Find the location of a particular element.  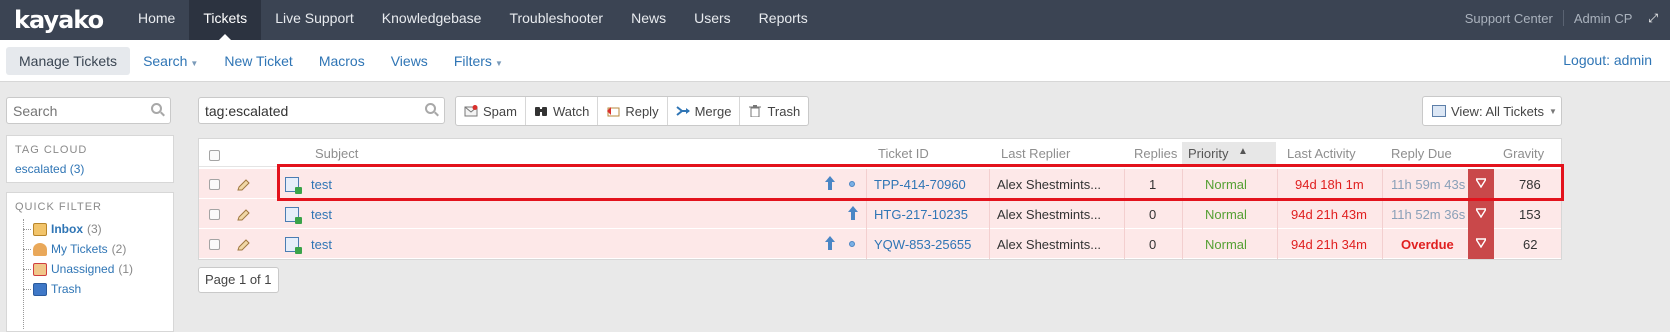

filter-label: Trash is located at coordinates (66, 289).